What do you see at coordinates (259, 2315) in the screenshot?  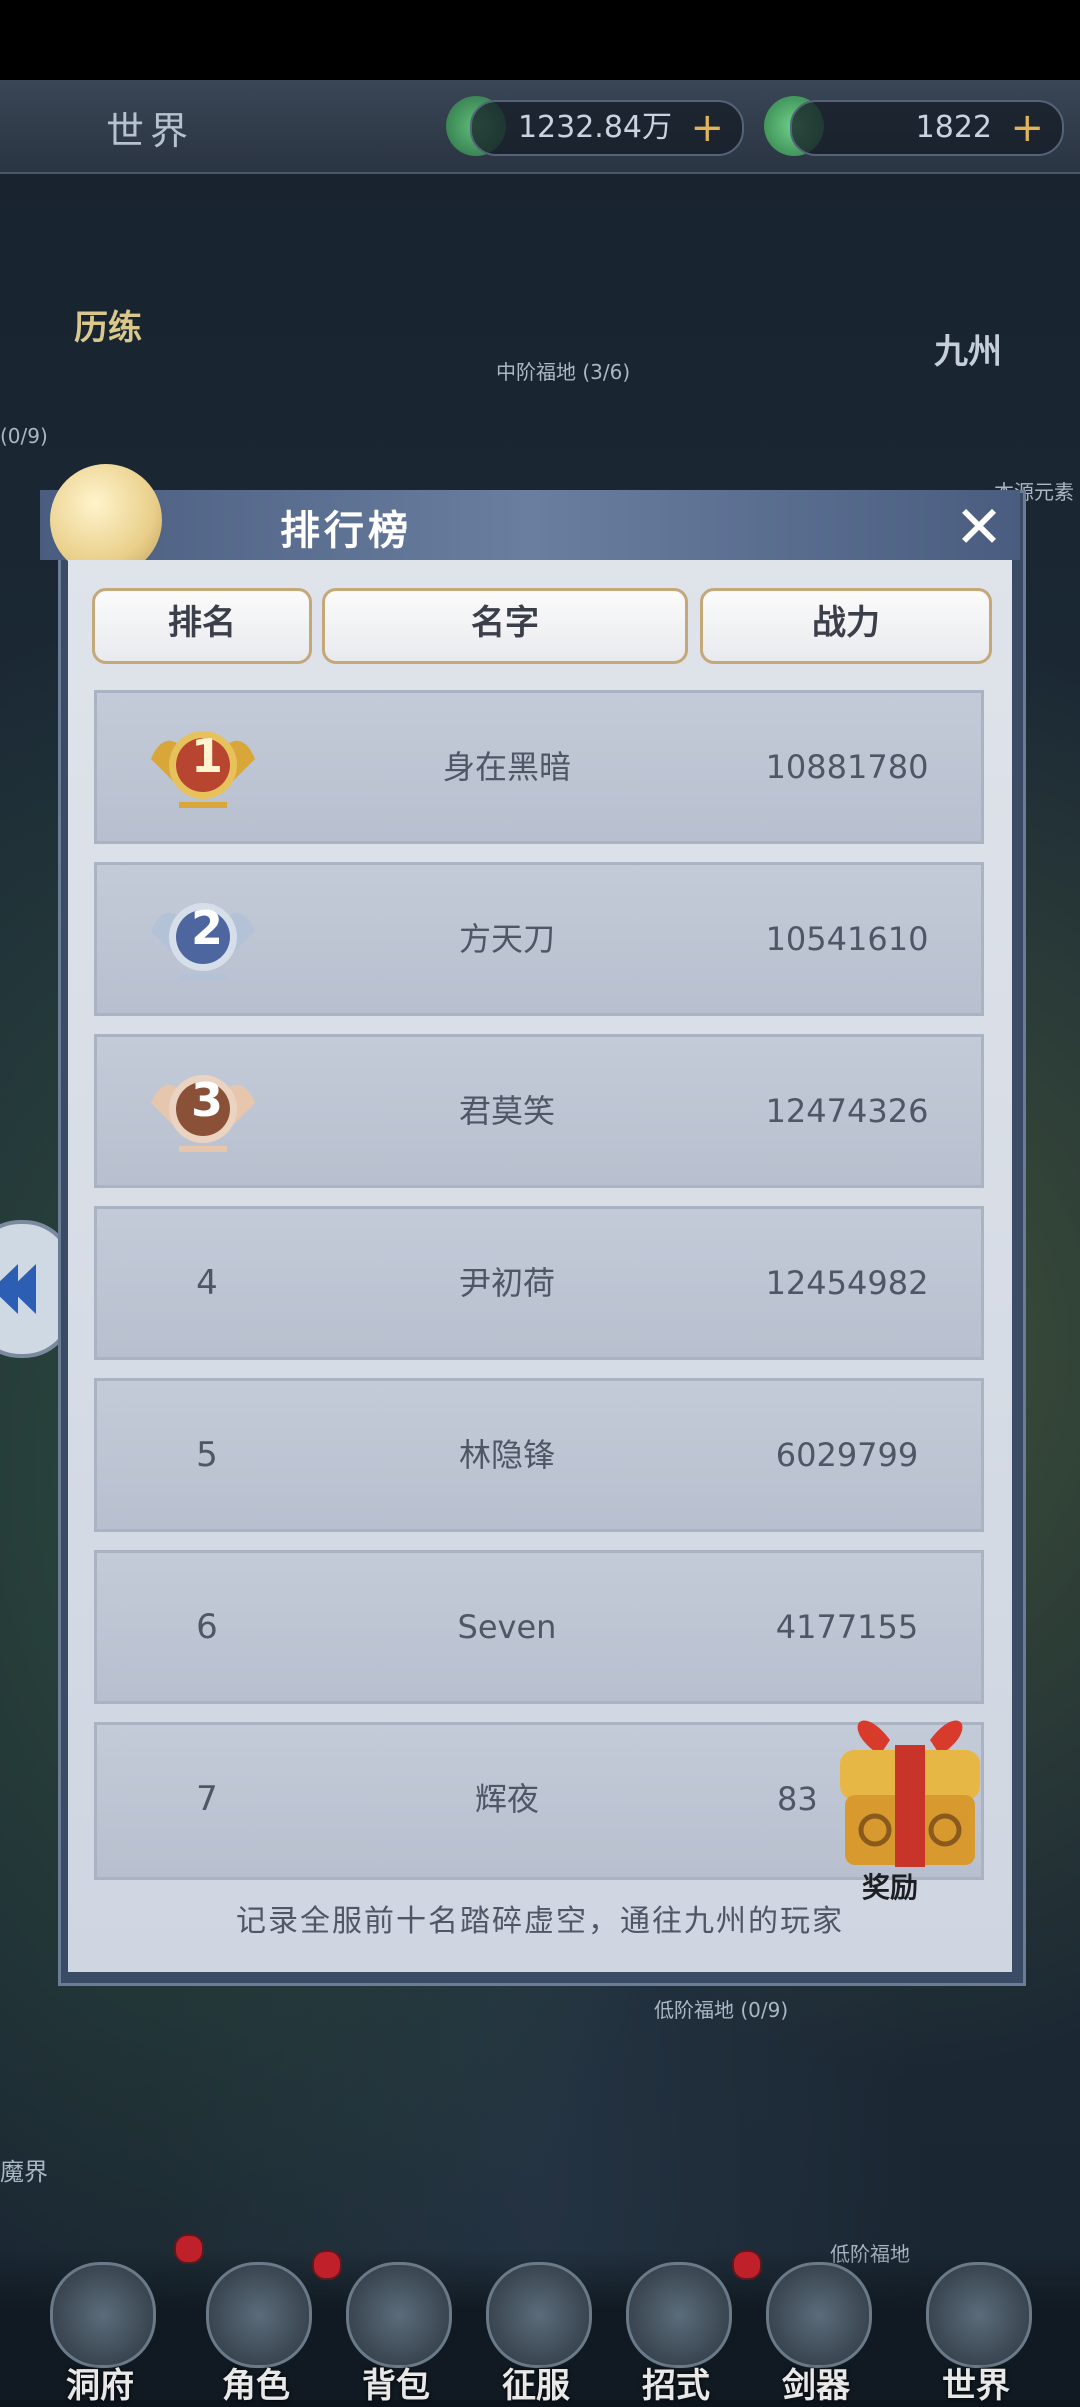 I see `character-icon` at bounding box center [259, 2315].